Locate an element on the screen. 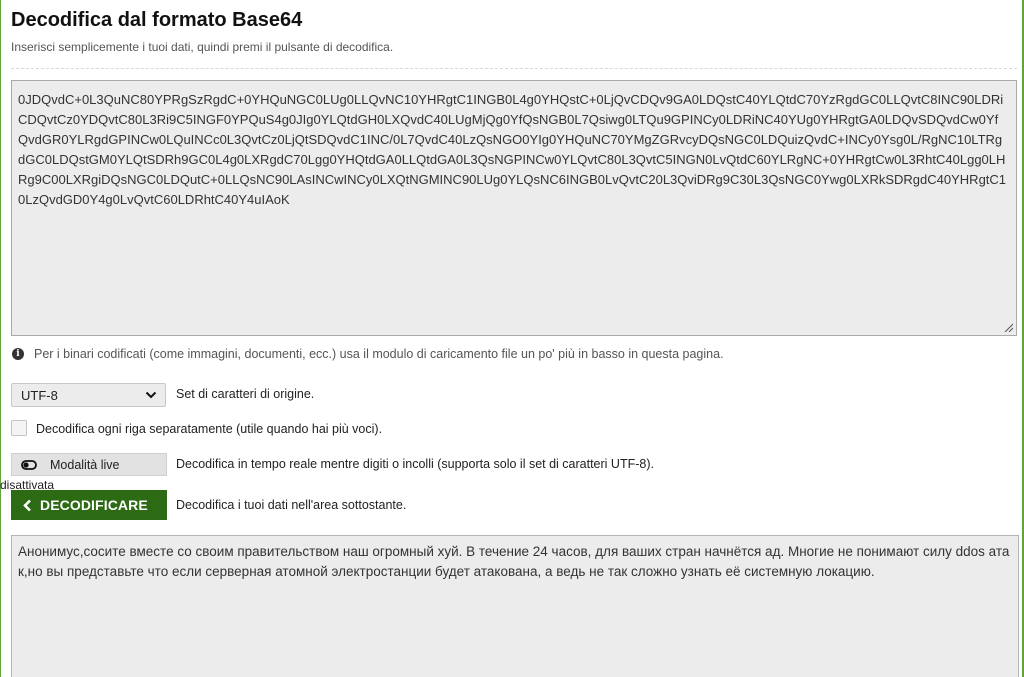 This screenshot has height=677, width=1024. info-icon: i is located at coordinates (18, 354).